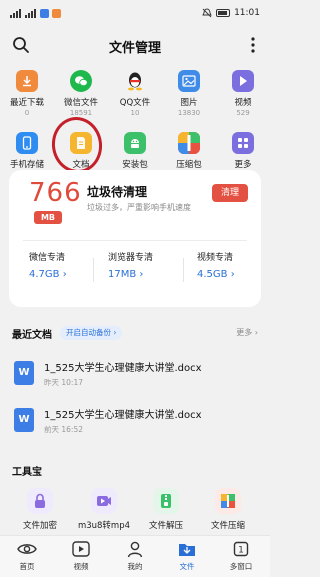  I want to click on window-count-icon: 1, so click(241, 549).